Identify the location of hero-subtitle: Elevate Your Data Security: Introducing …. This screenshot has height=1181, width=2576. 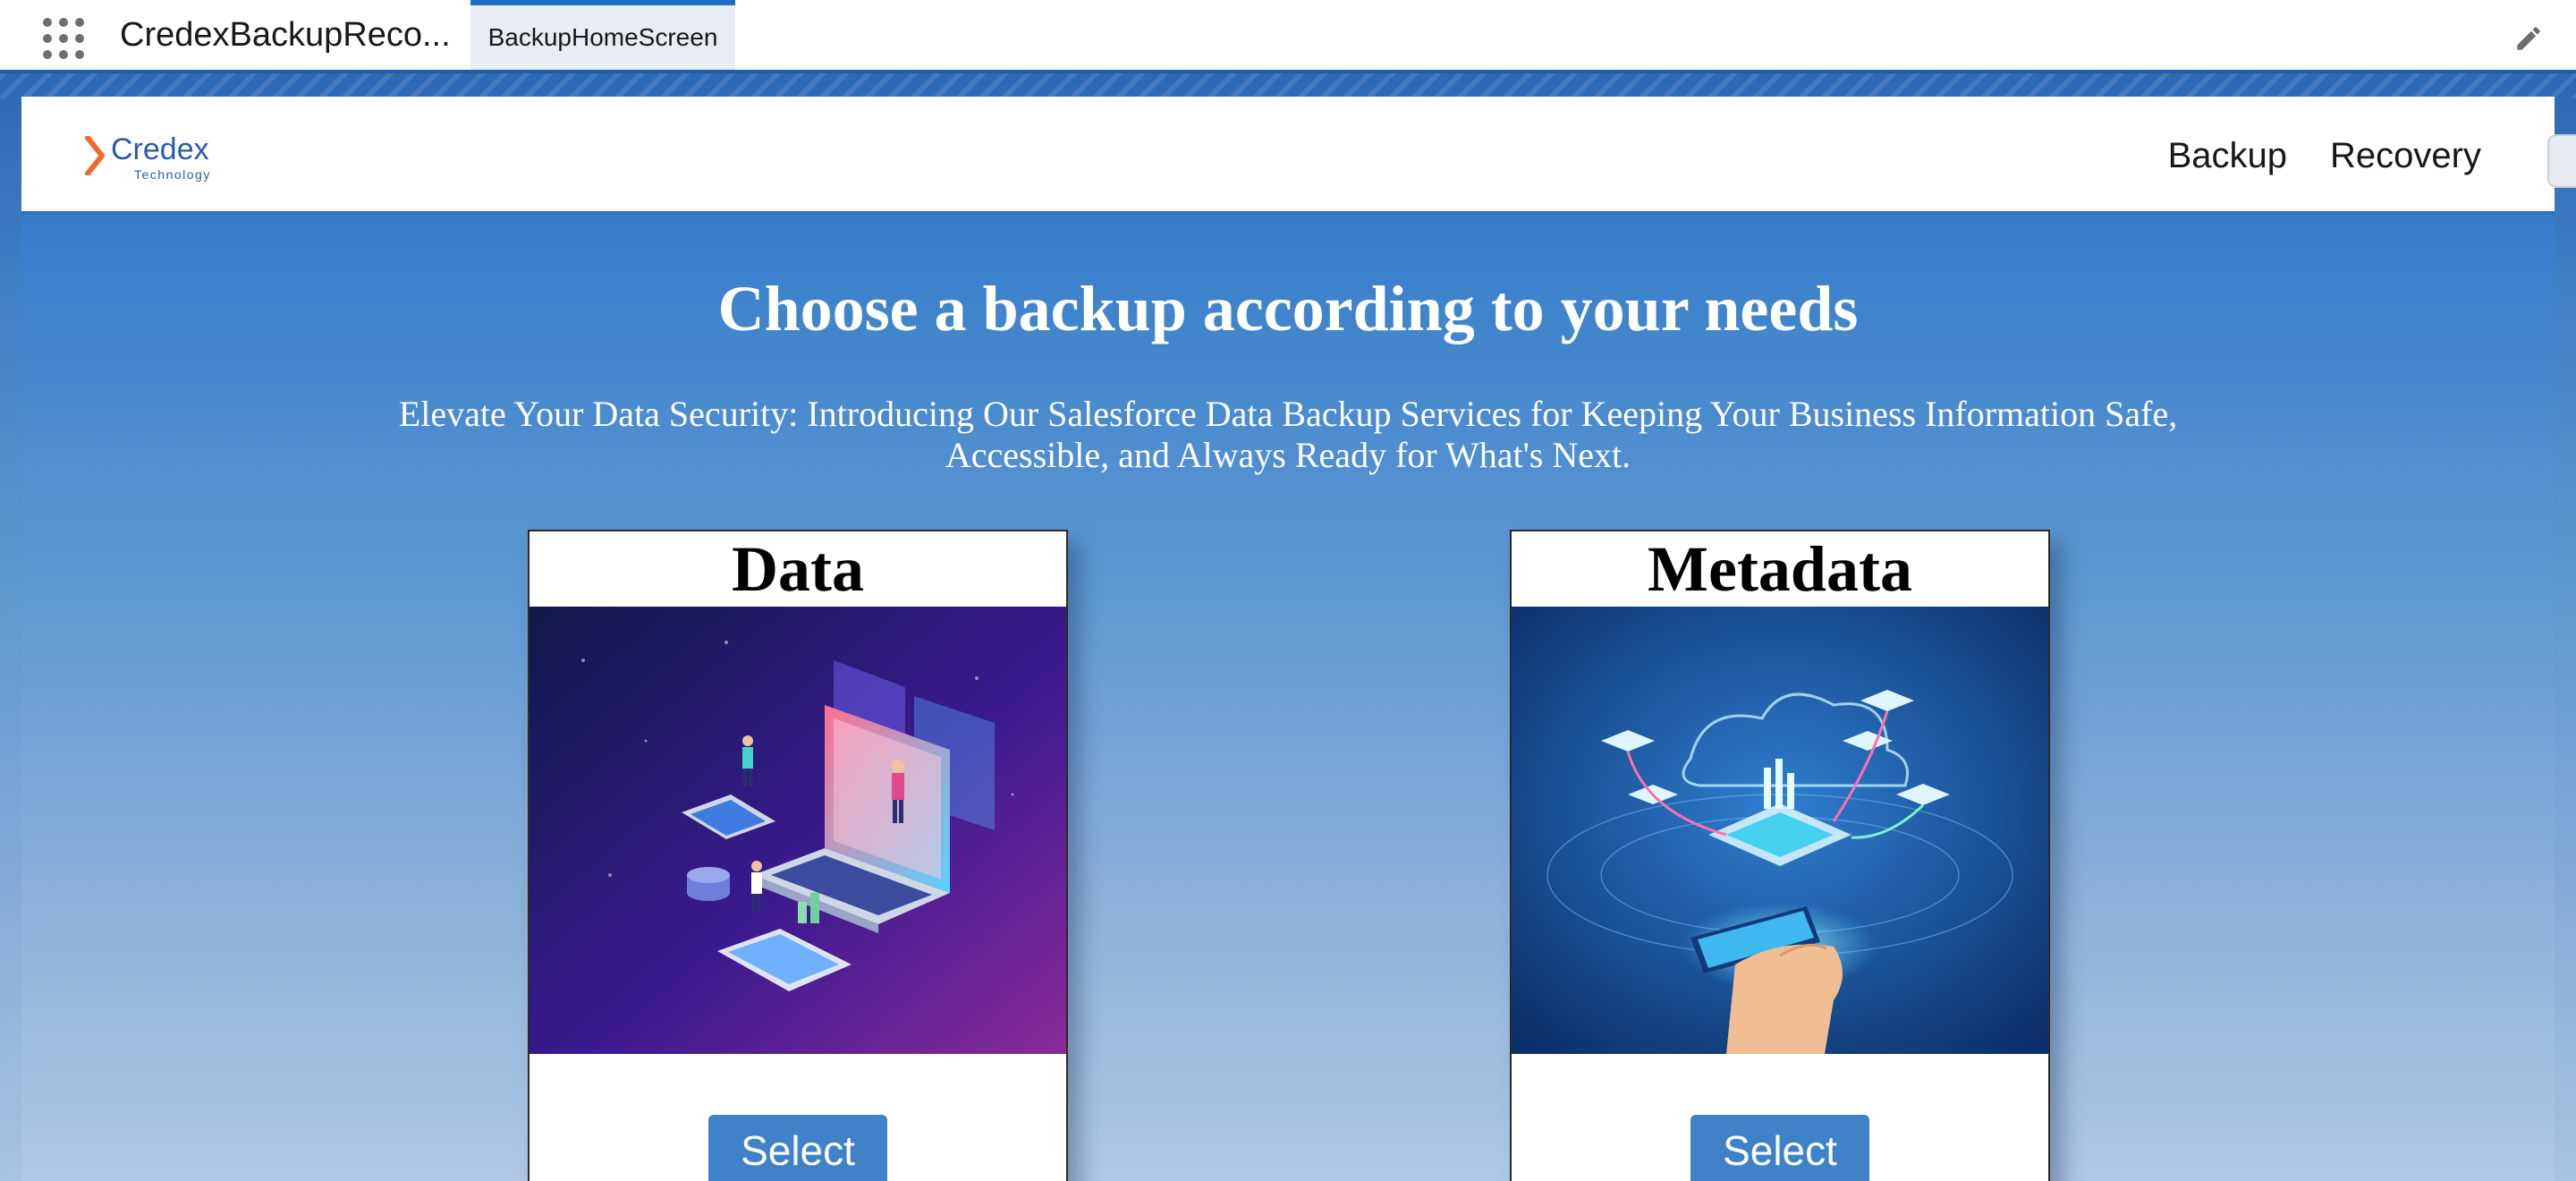
(1288, 435).